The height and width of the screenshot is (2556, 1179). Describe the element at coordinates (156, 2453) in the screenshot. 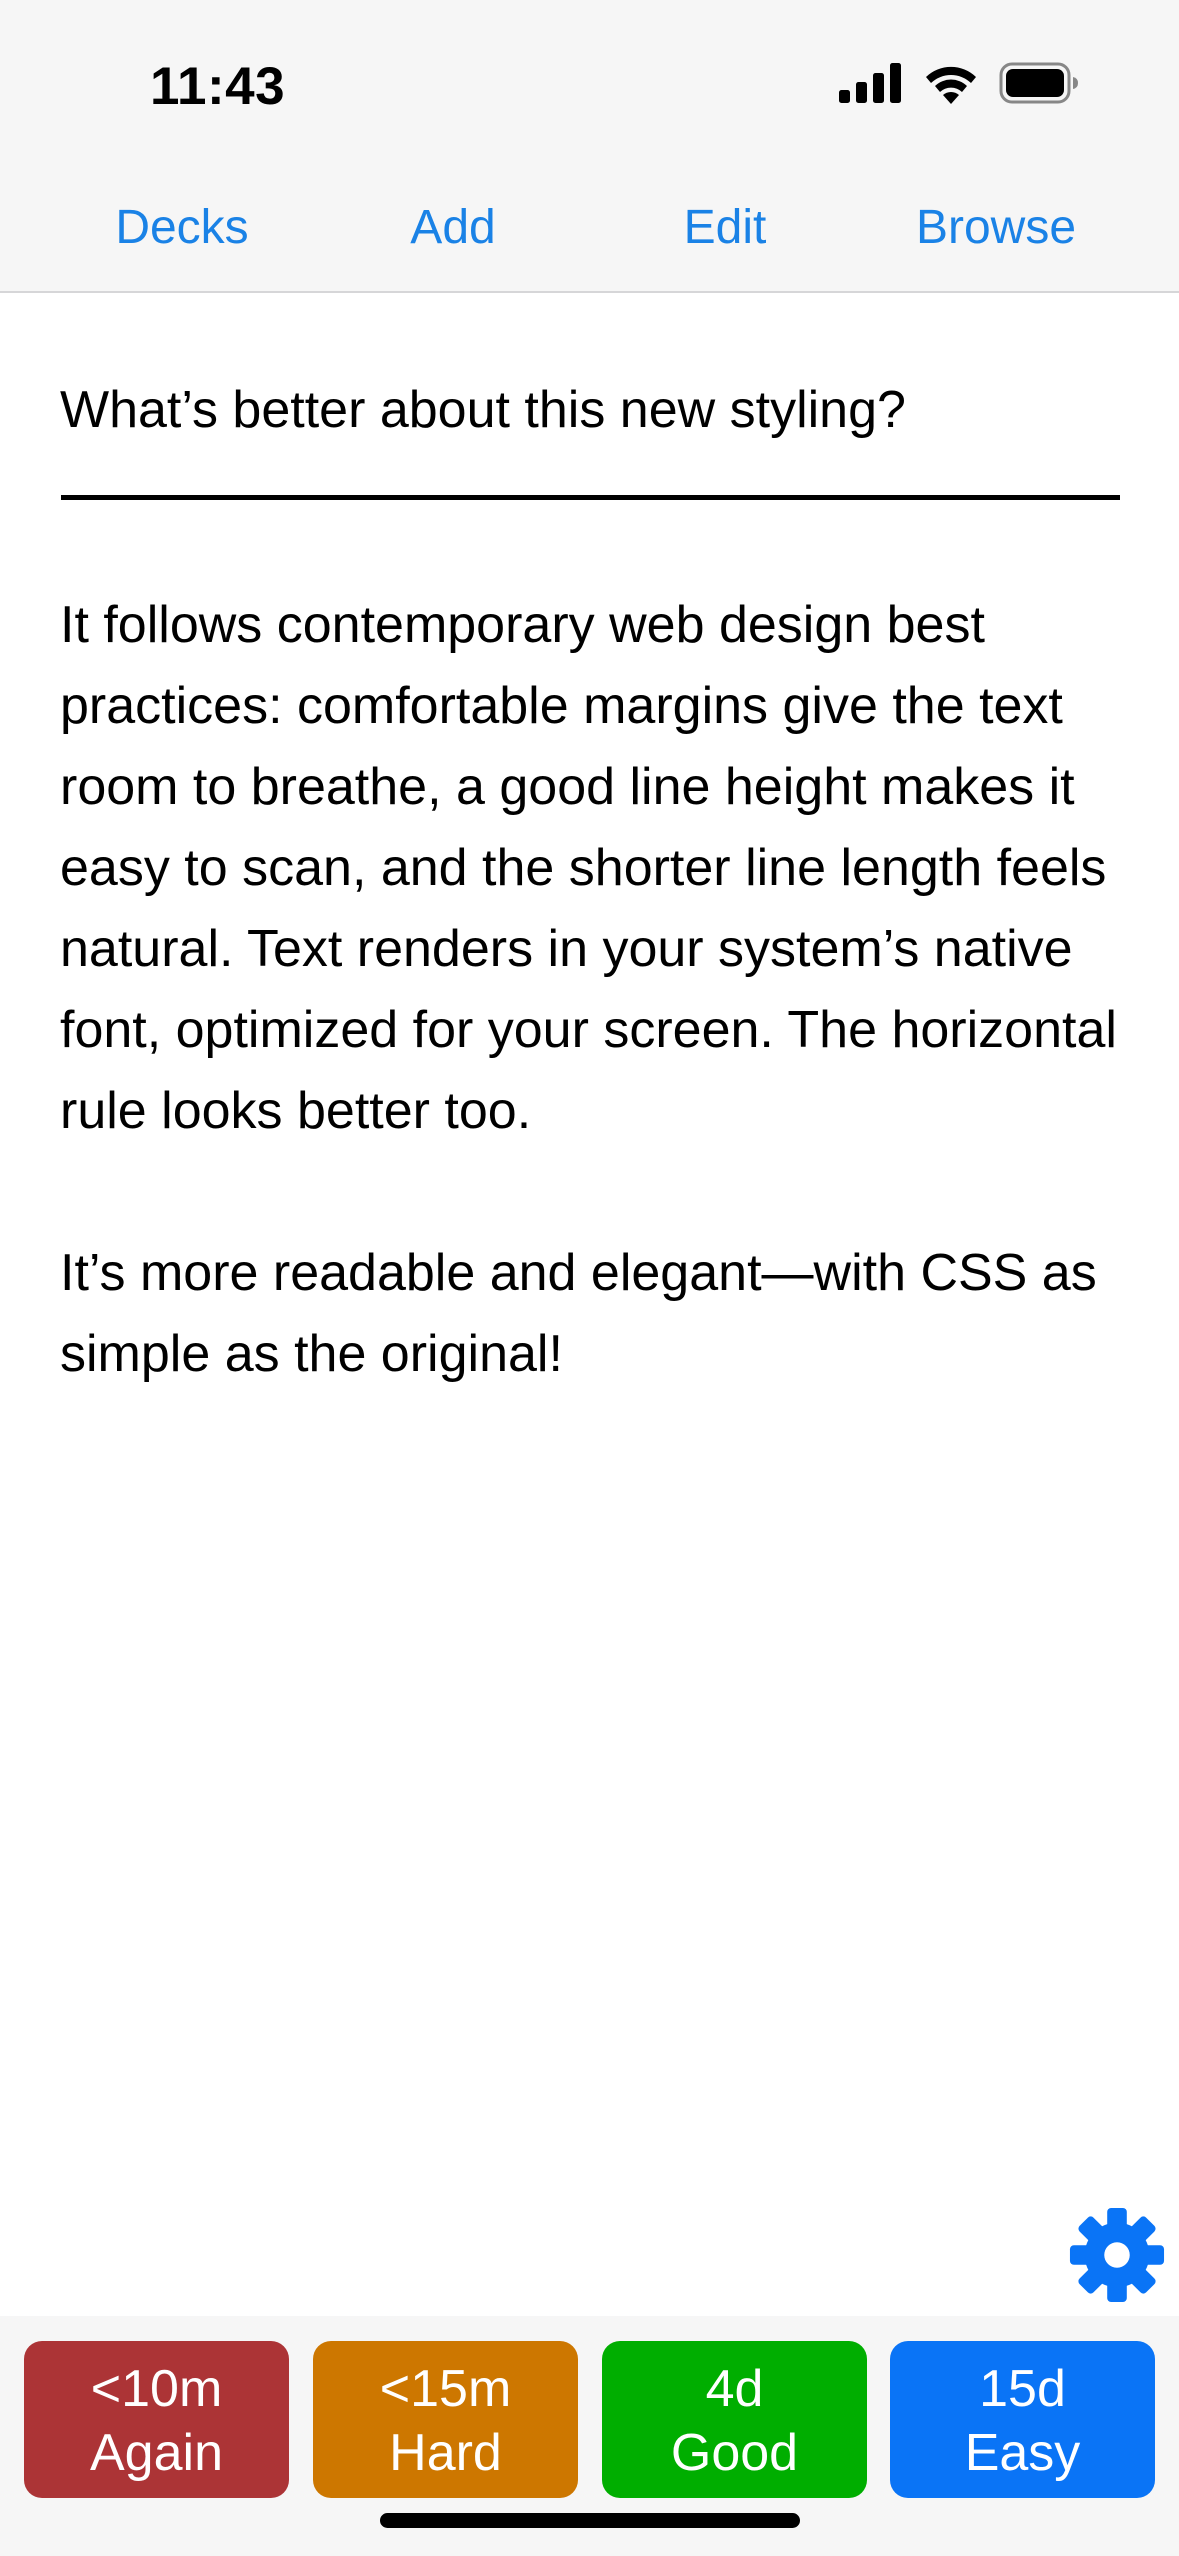

I see `again-label: Again` at that location.